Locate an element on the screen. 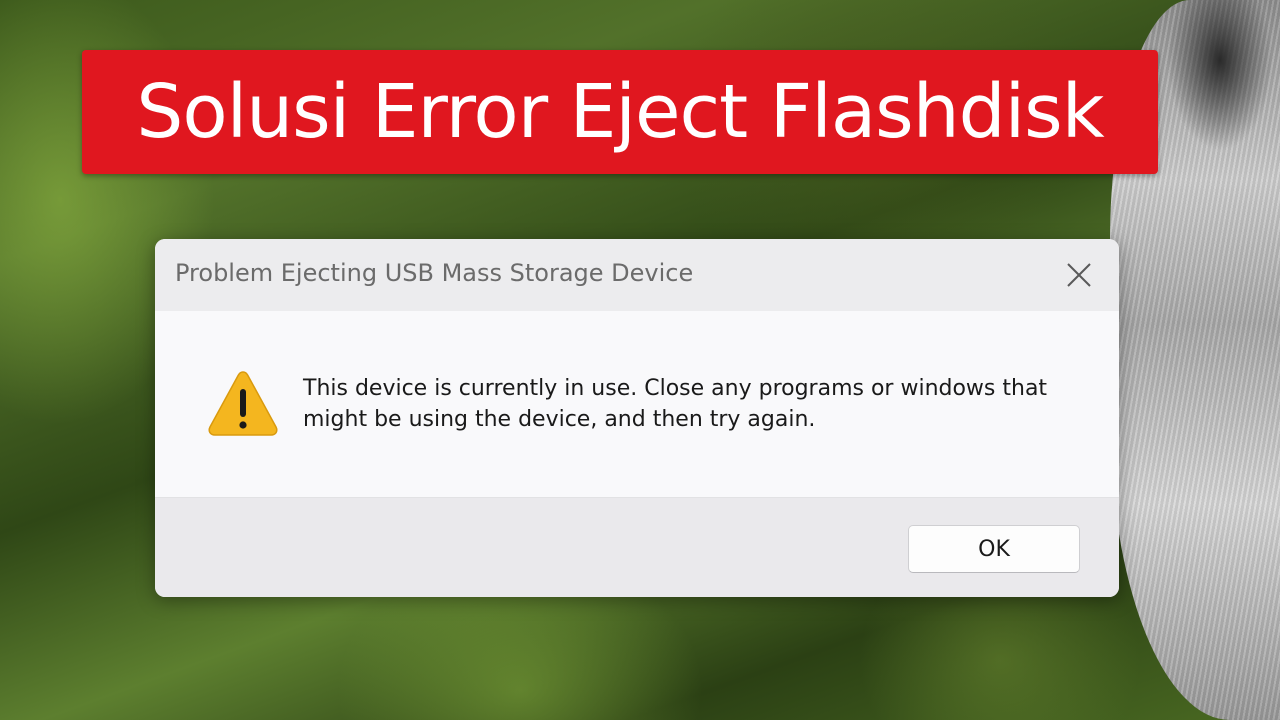 This screenshot has width=1280, height=720. dialog-footer: OK is located at coordinates (637, 547).